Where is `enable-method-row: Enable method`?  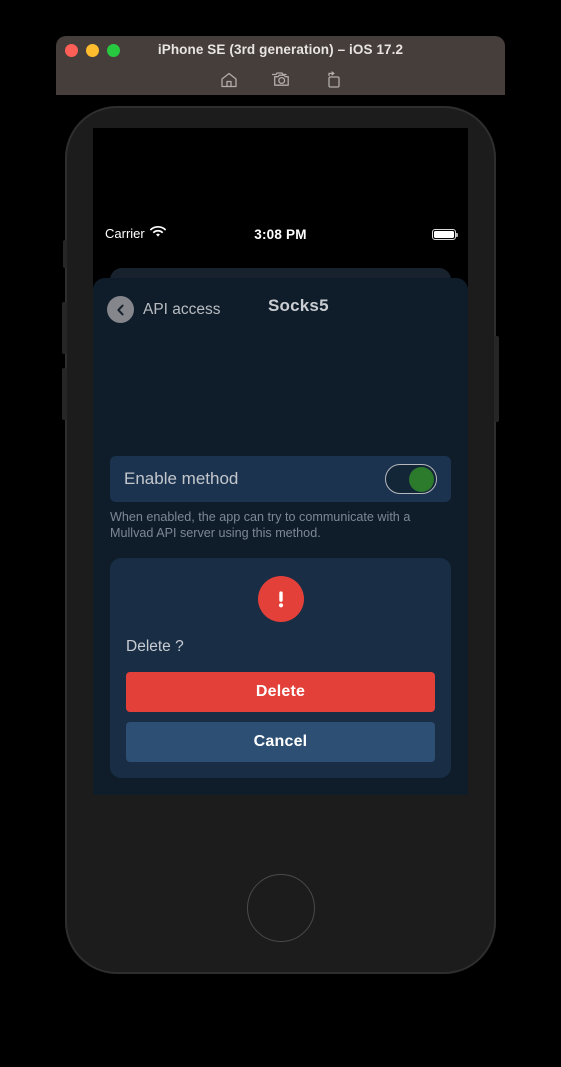 enable-method-row: Enable method is located at coordinates (280, 479).